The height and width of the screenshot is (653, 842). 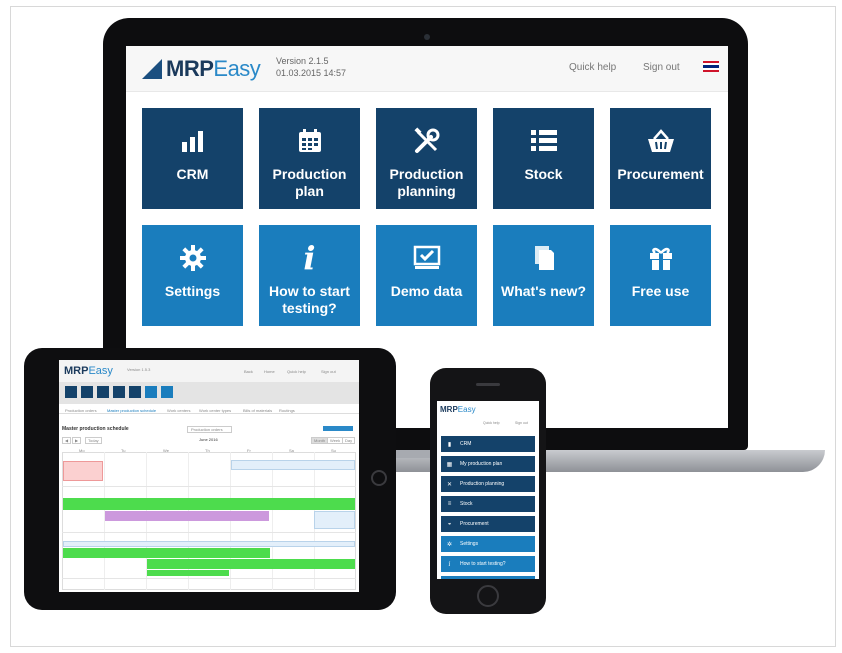 What do you see at coordinates (488, 464) in the screenshot?
I see `phone-menu-production-plan: ▦ My production plan` at bounding box center [488, 464].